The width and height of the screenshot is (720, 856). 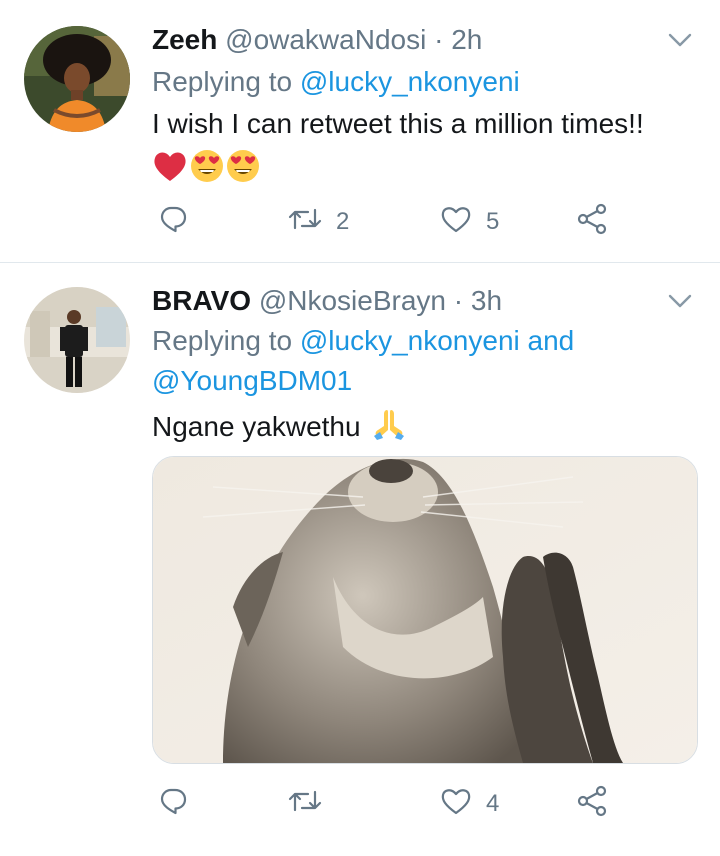 What do you see at coordinates (256, 426) in the screenshot?
I see `tweet-text: Ngane yakwethu` at bounding box center [256, 426].